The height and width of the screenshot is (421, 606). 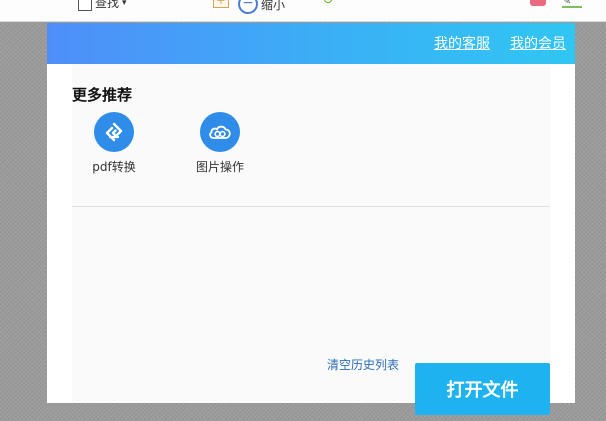 What do you see at coordinates (303, 11) in the screenshot?
I see `app-toolbar: 查找 ▾ + − 缩小 ↻ ✎` at bounding box center [303, 11].